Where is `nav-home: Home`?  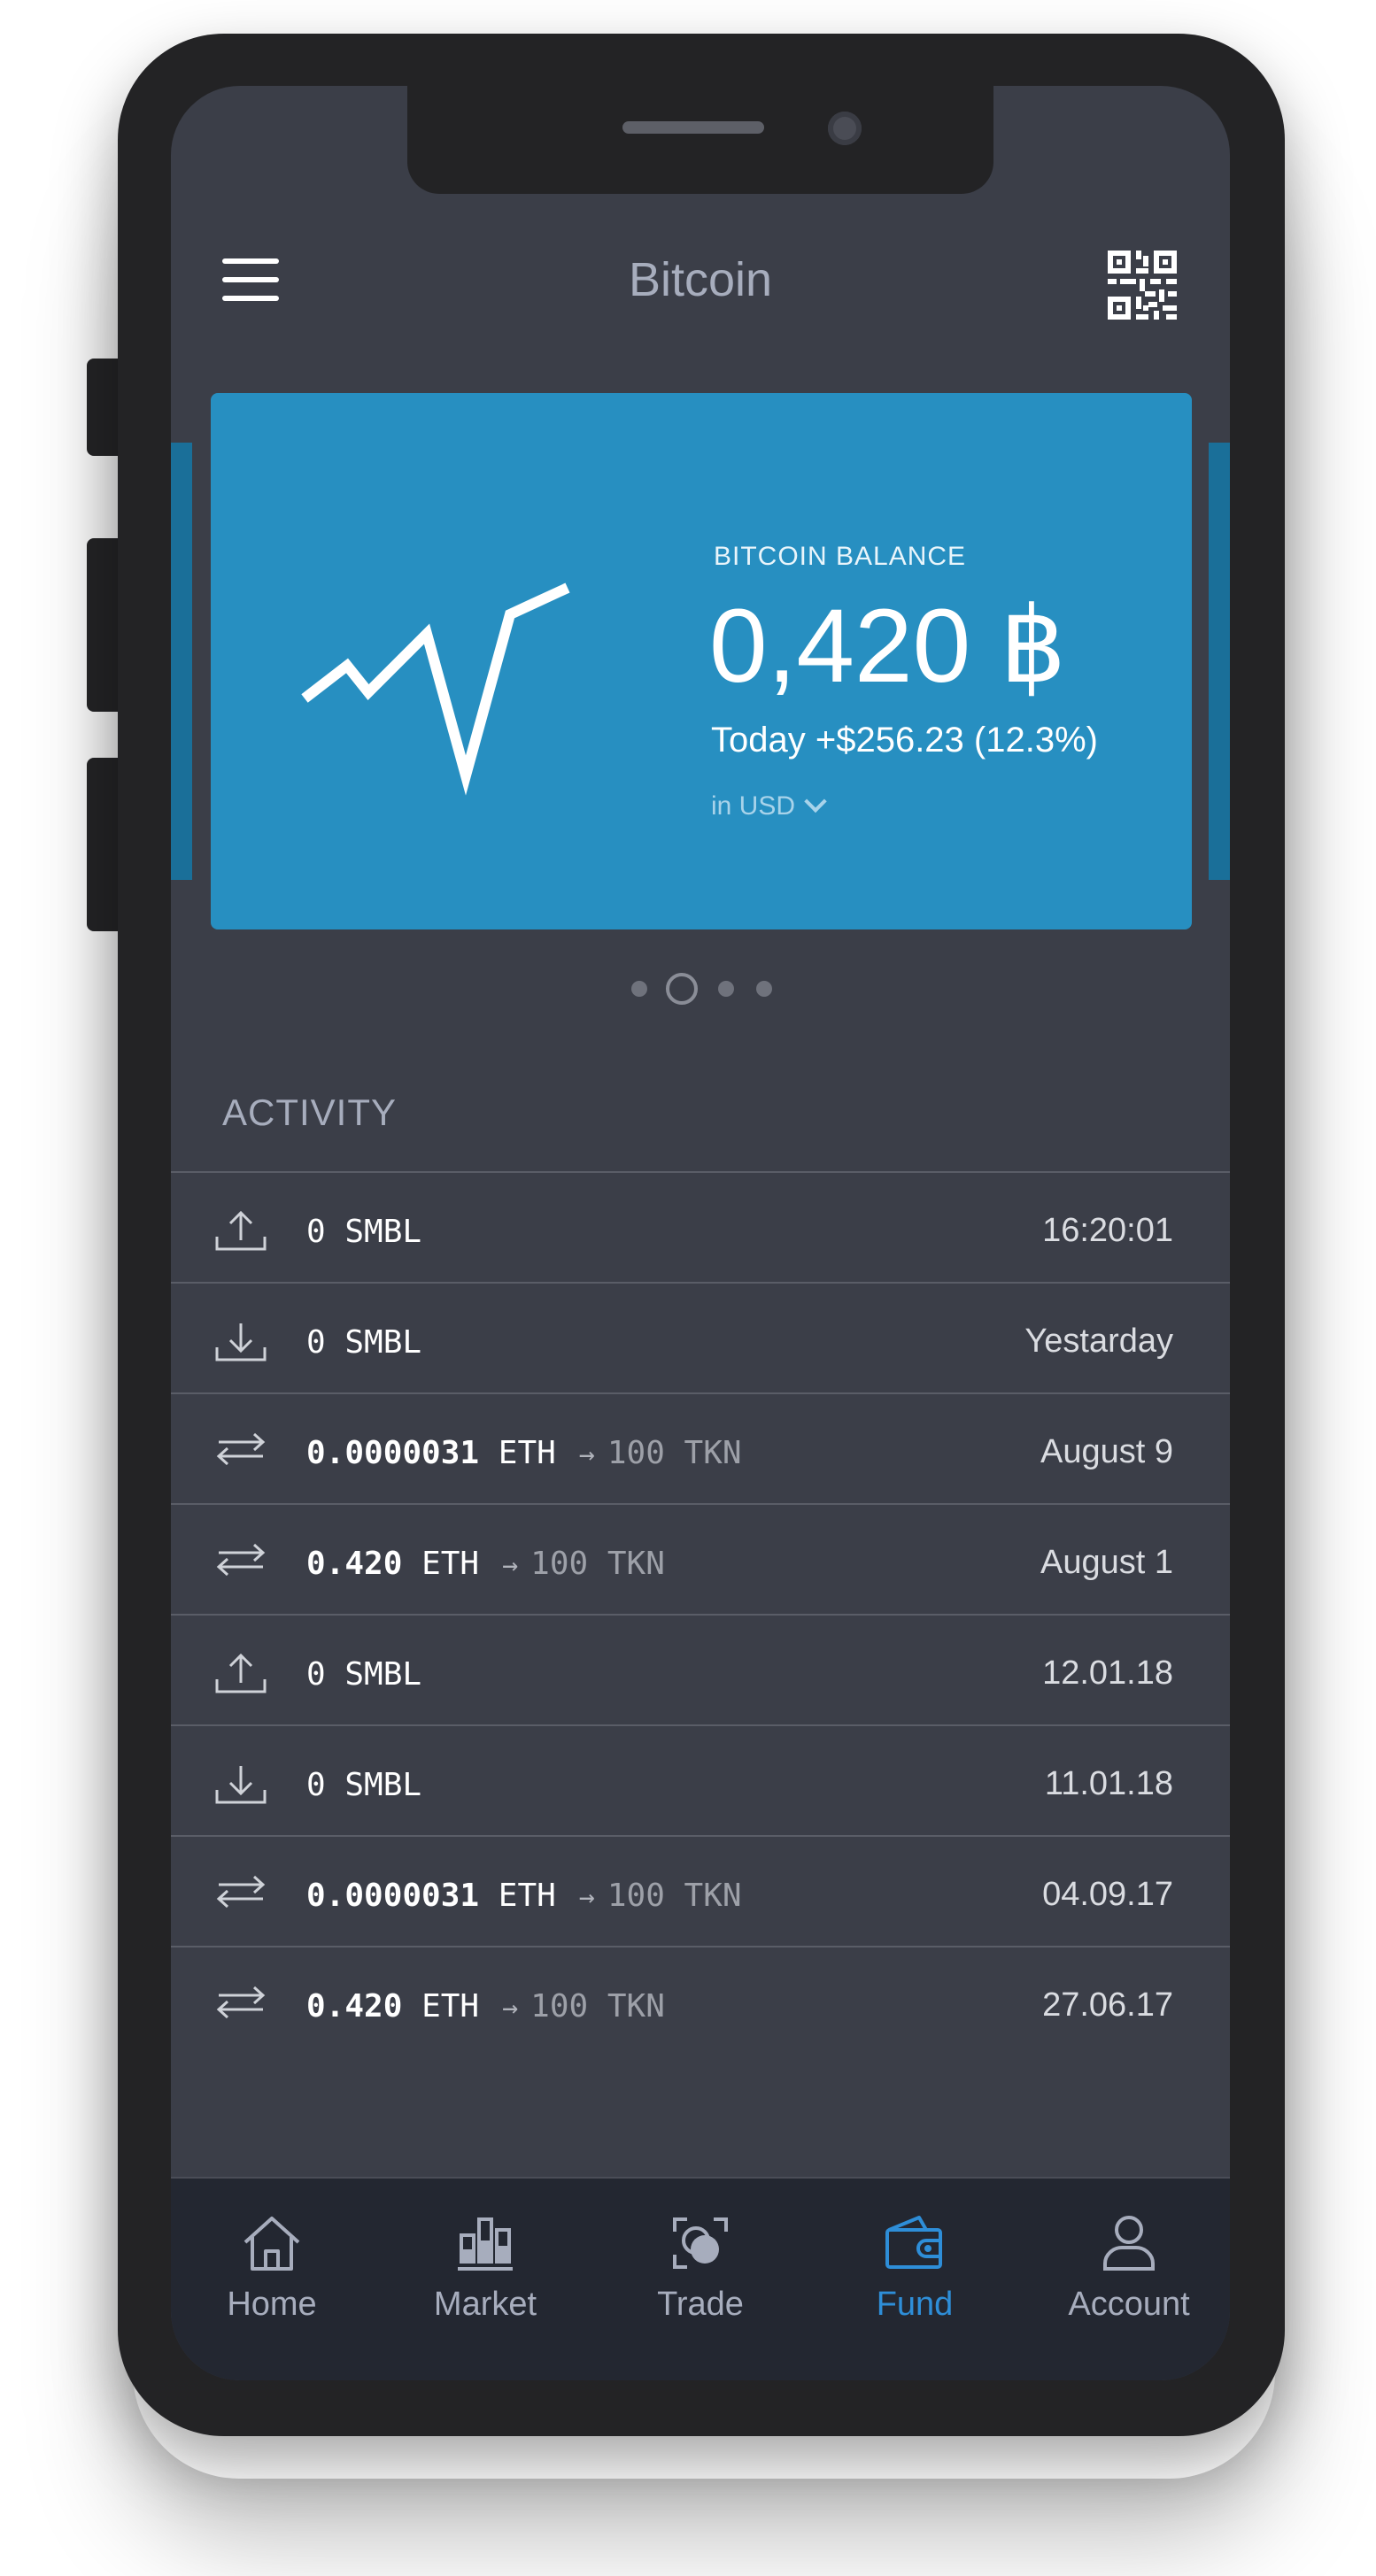 nav-home: Home is located at coordinates (271, 2269).